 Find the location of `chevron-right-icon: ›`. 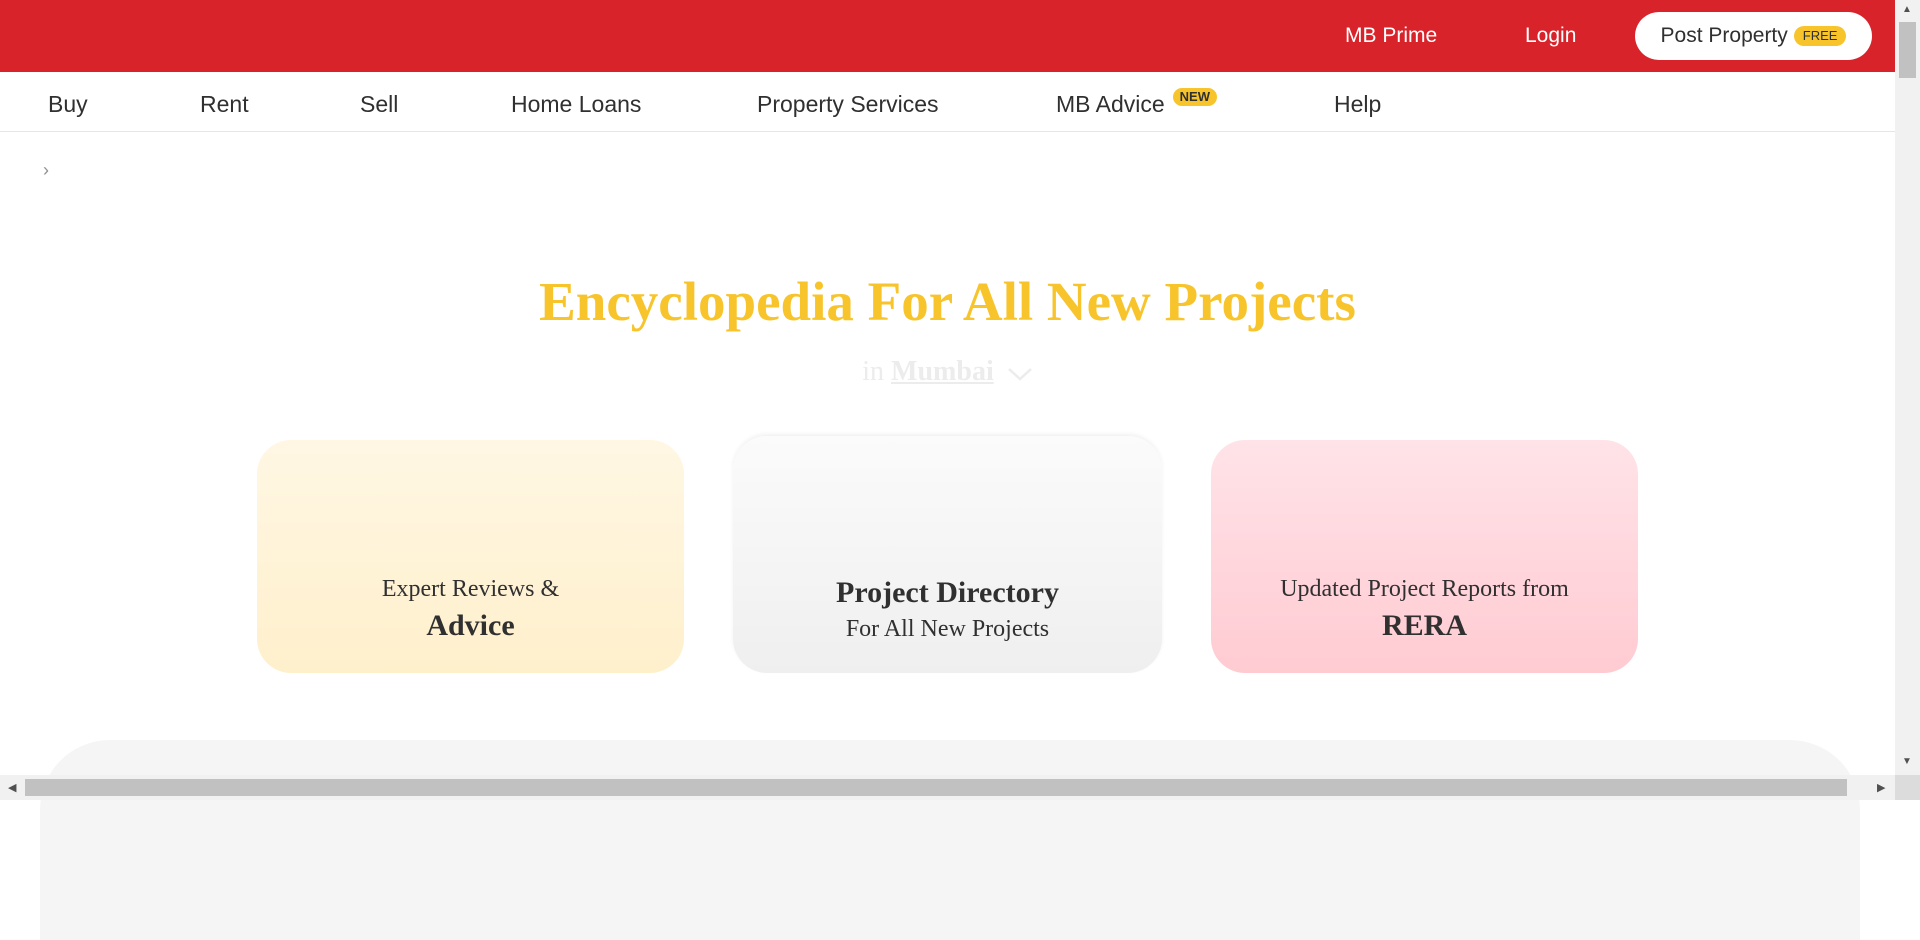

chevron-right-icon: › is located at coordinates (46, 170).